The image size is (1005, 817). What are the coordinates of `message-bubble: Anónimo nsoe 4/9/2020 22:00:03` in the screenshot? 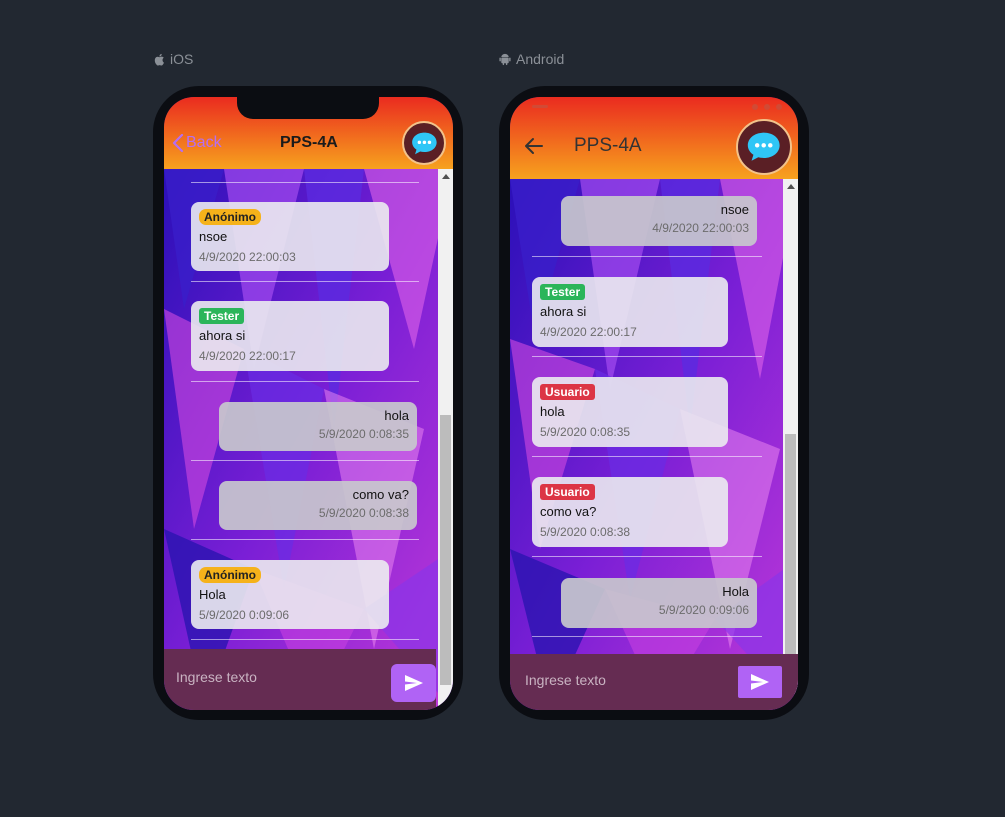 It's located at (290, 236).